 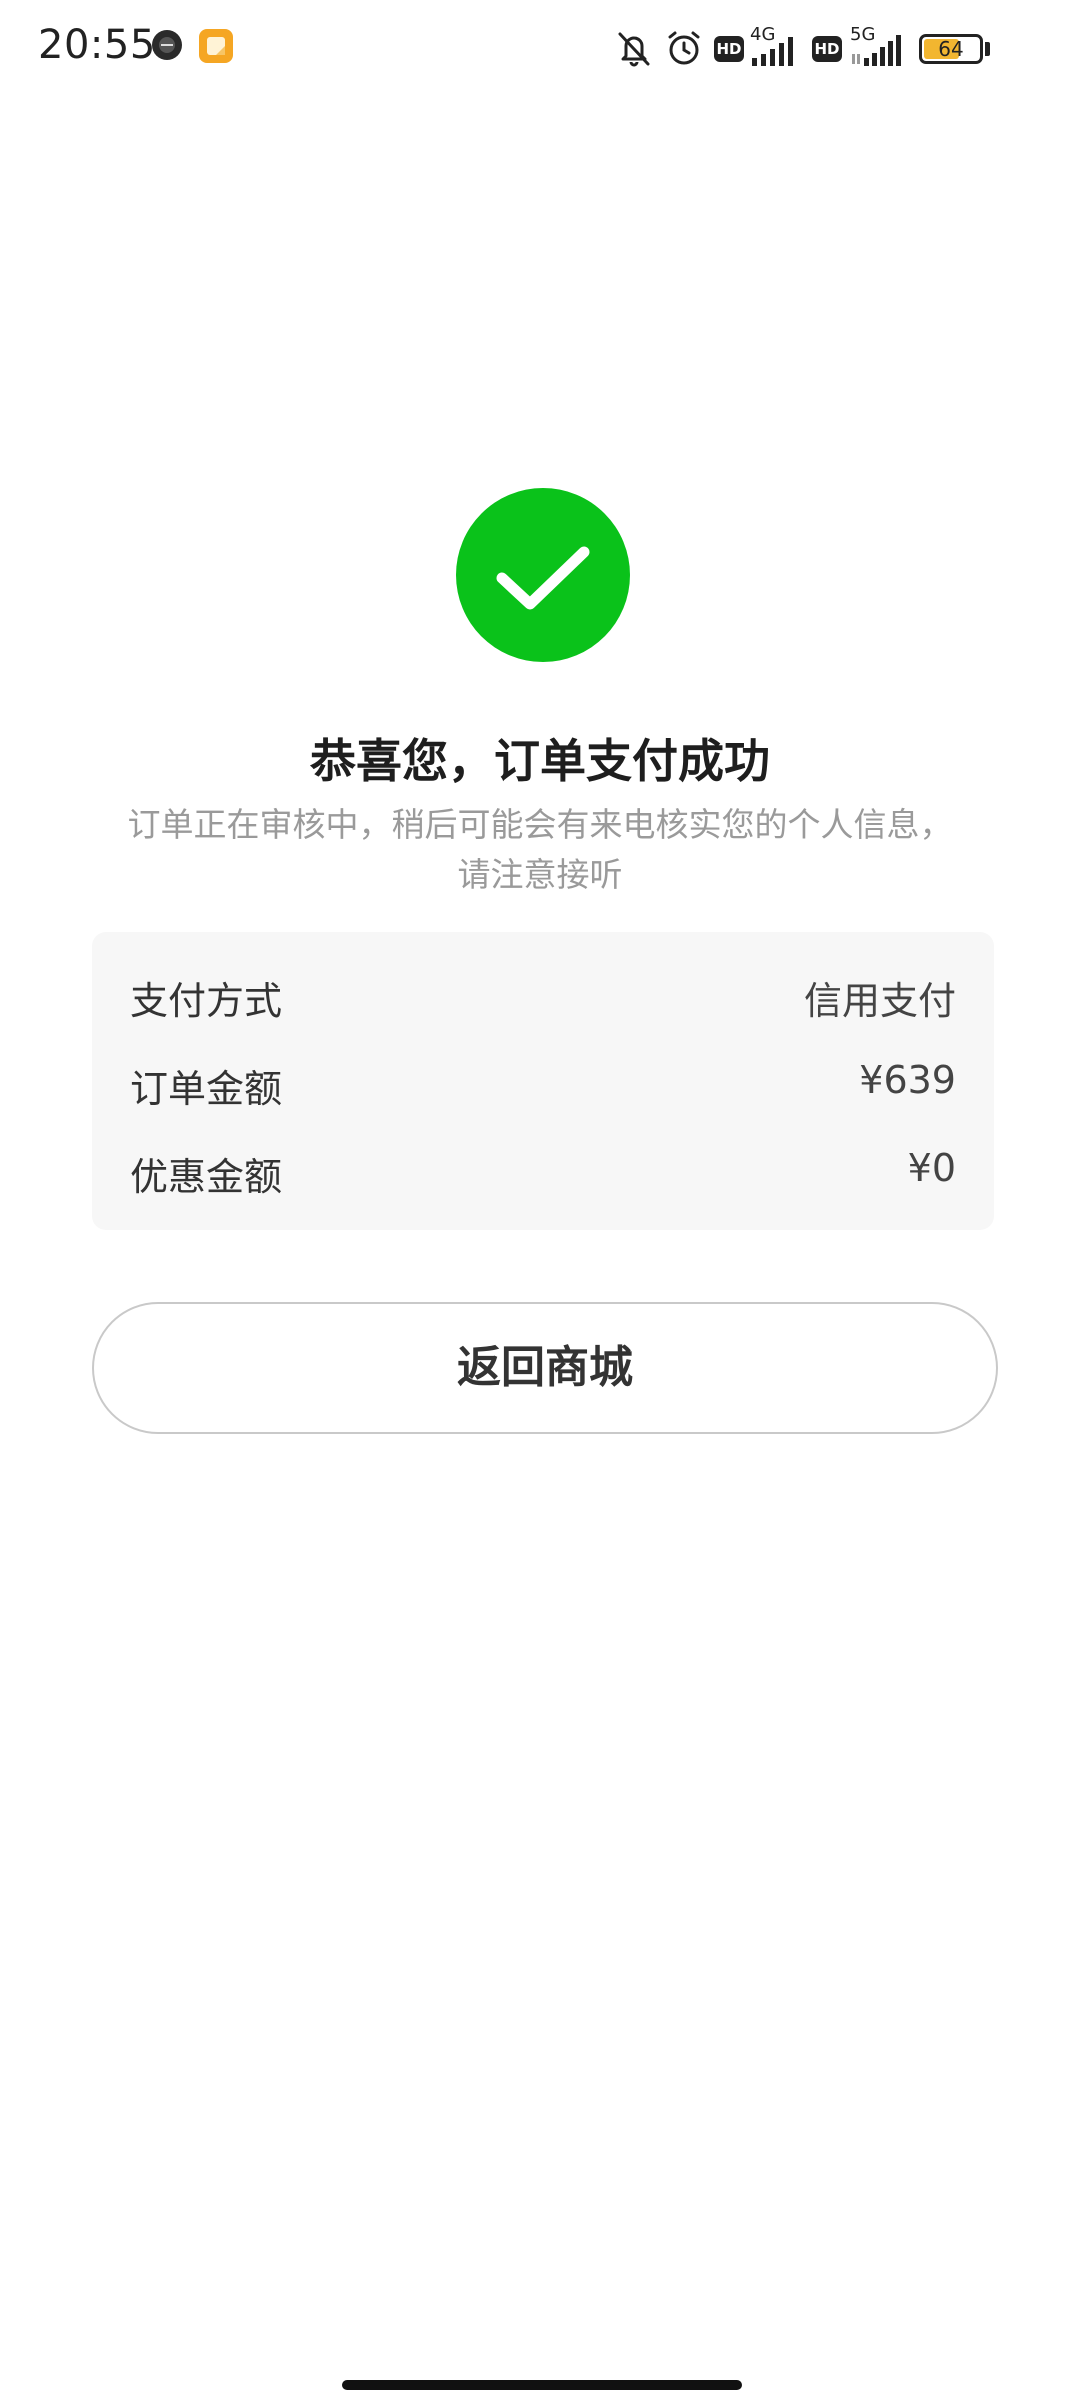 I want to click on order-info-card: 支付方式 信用支付 订单金额 ¥639 优惠金额 ¥0, so click(x=543, y=1081).